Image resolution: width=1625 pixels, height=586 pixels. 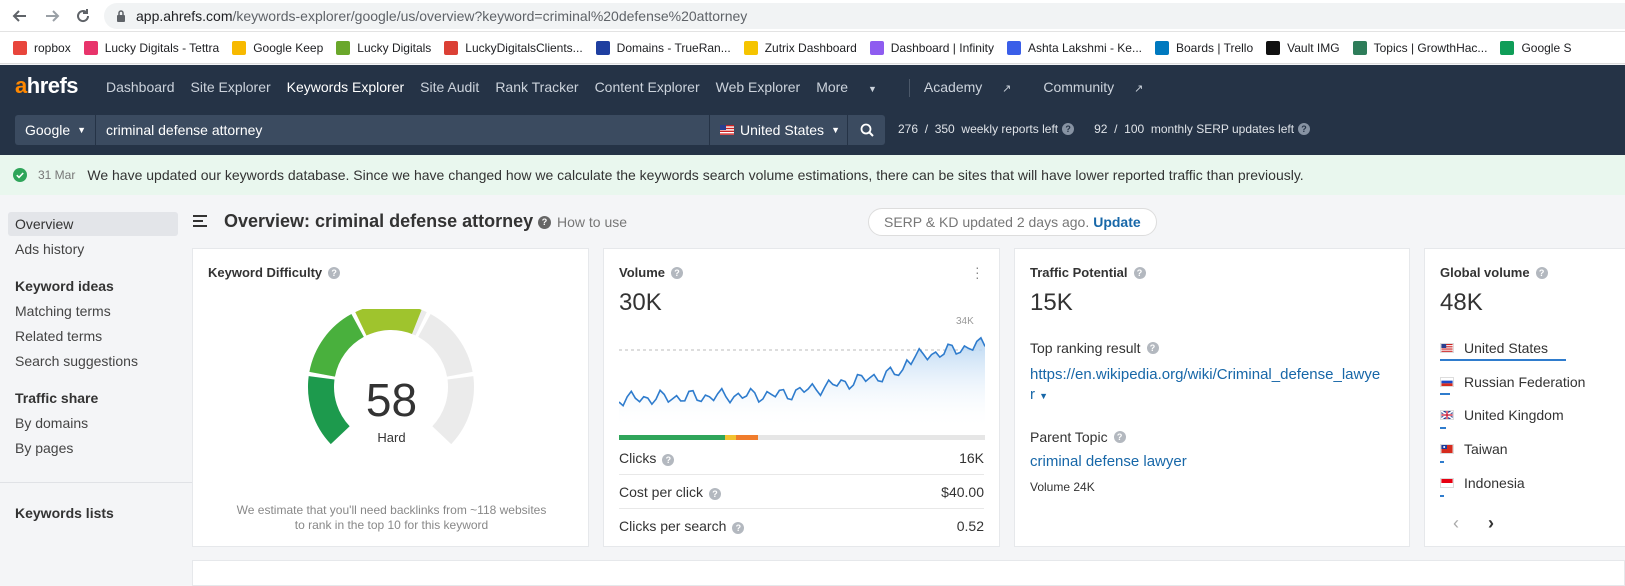 I want to click on more-options-icon: · · ·, so click(x=977, y=272).